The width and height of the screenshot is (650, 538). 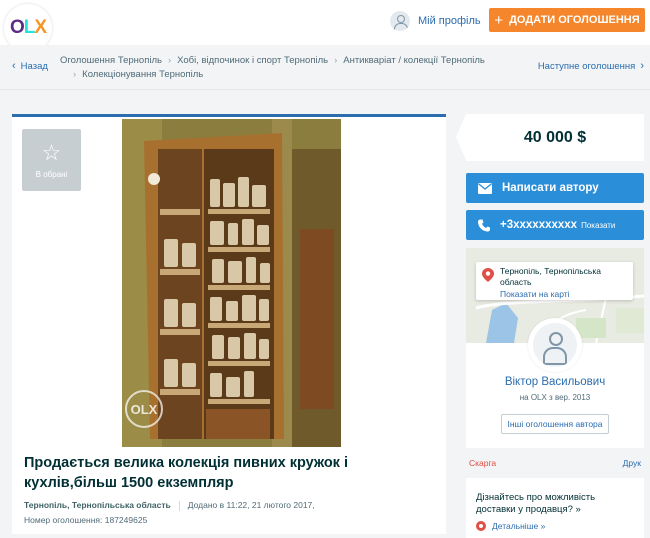 What do you see at coordinates (179, 505) in the screenshot?
I see `divider` at bounding box center [179, 505].